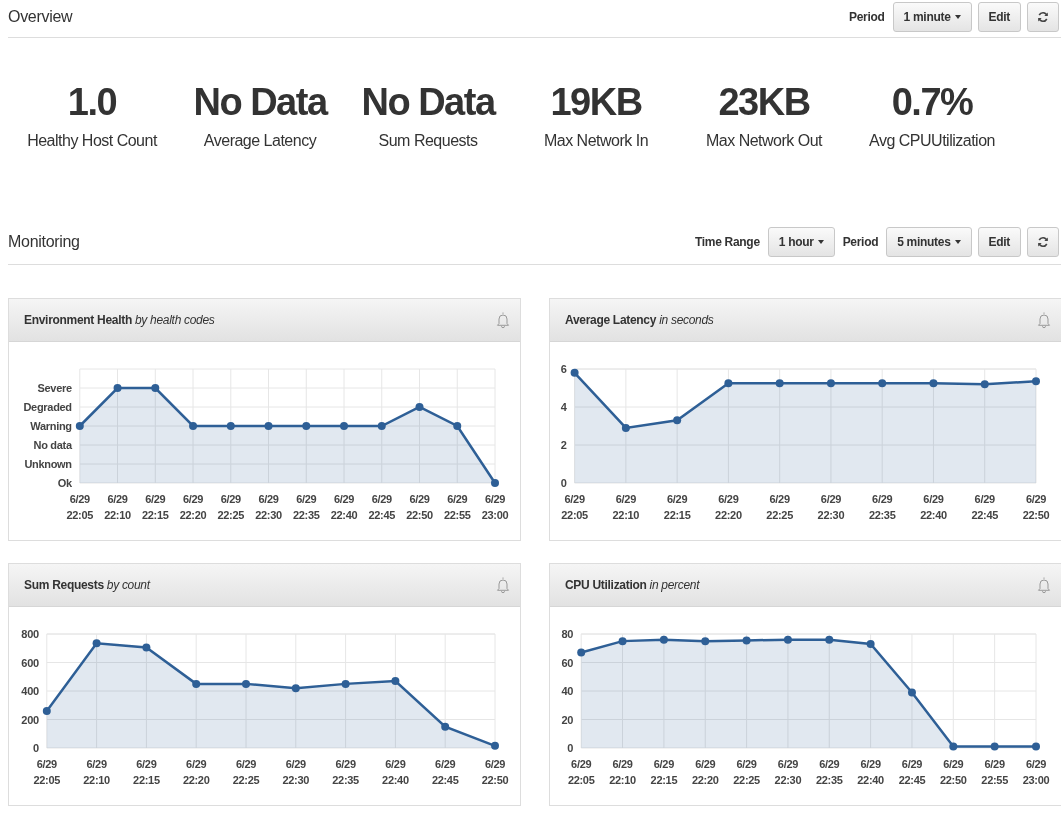  I want to click on dropdown-button: 1 minute, so click(932, 16).